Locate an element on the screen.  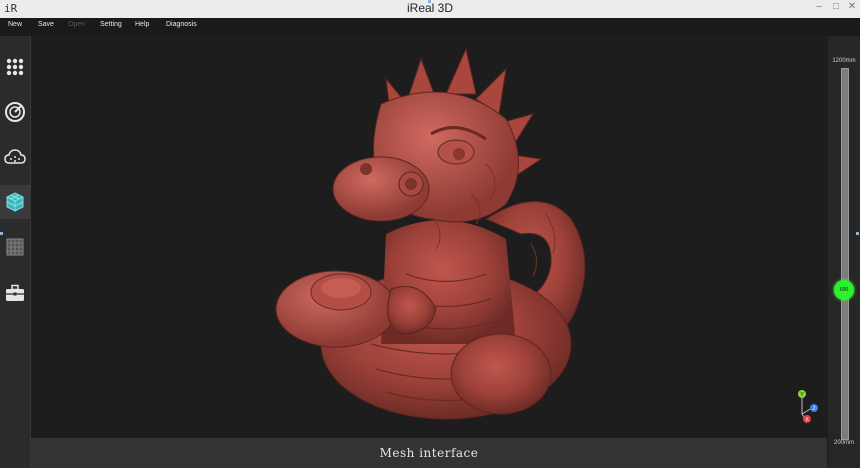
slider-min-label: 200mm is located at coordinates (843, 443).